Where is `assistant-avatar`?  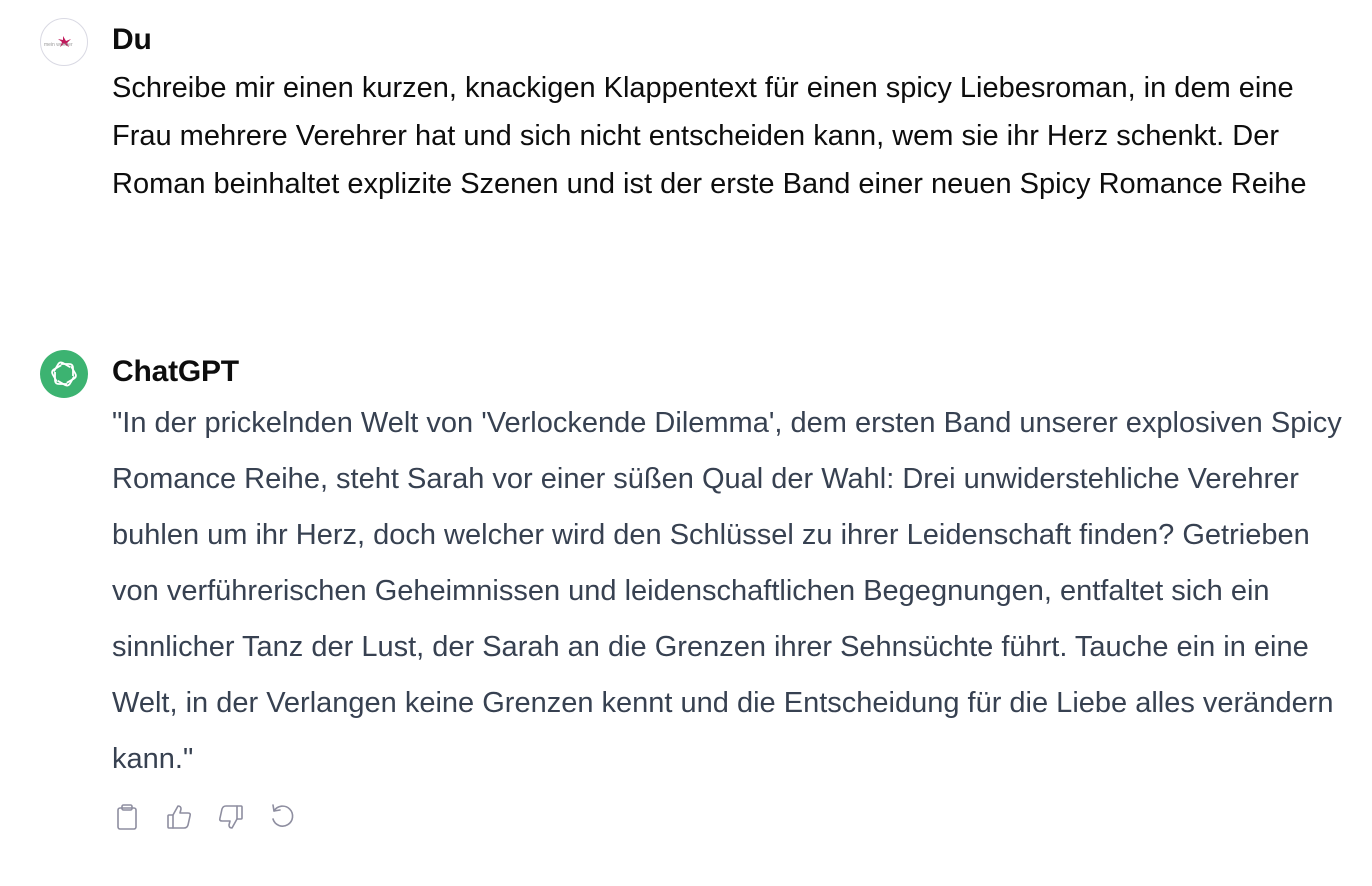 assistant-avatar is located at coordinates (64, 374).